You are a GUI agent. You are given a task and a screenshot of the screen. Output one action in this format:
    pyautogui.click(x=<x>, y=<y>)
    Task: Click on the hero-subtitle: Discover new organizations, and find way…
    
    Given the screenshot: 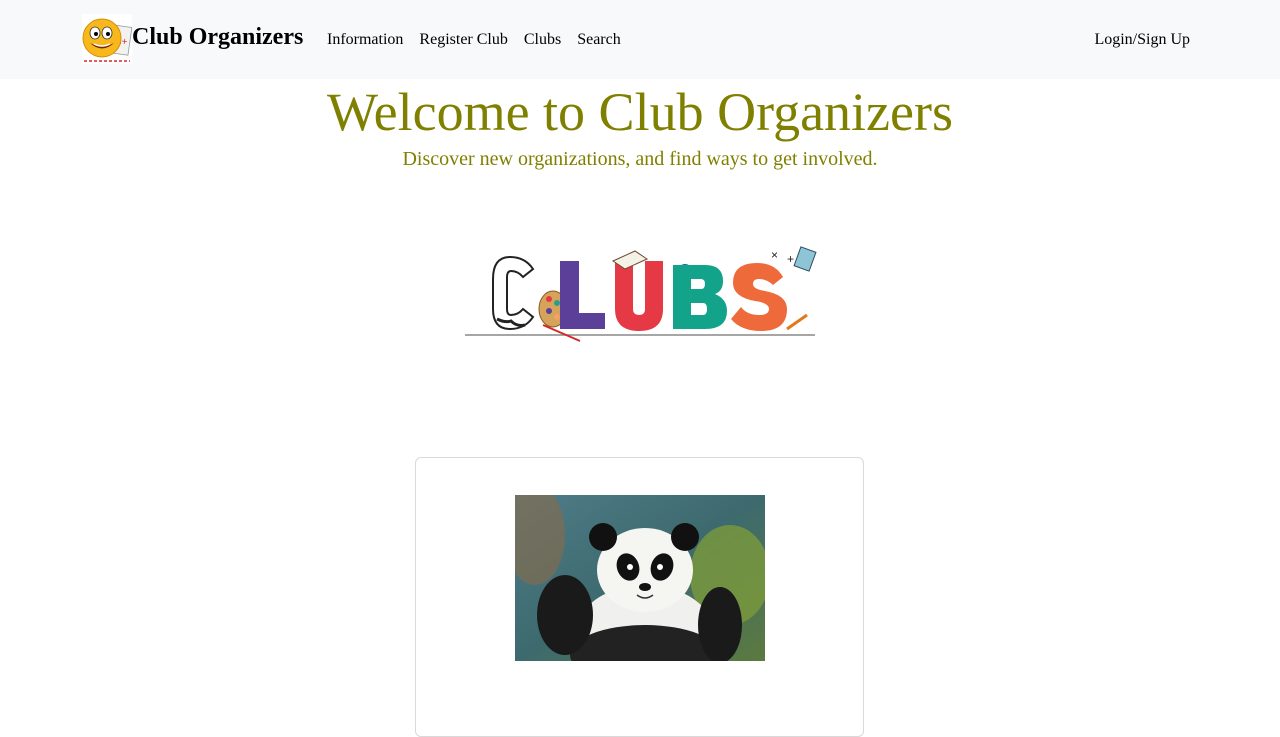 What is the action you would take?
    pyautogui.click(x=640, y=159)
    